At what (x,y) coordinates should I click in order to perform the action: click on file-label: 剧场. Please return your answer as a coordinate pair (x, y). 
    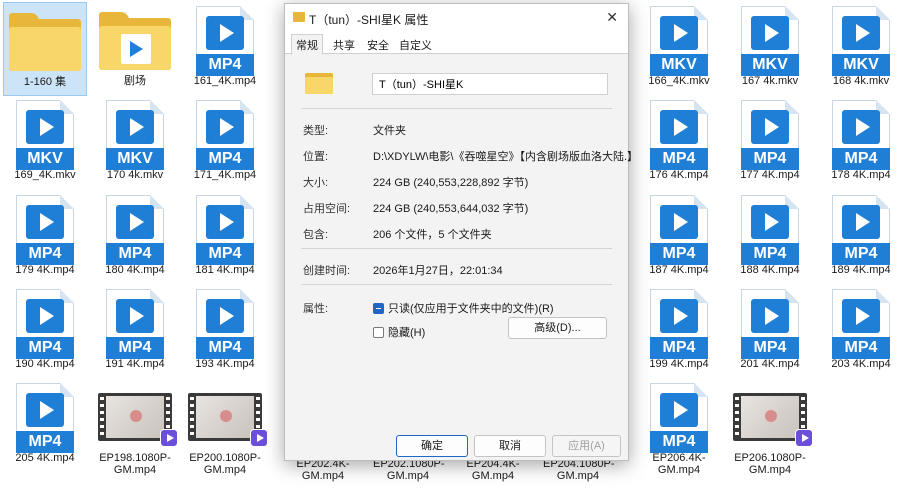
    Looking at the image, I should click on (135, 81).